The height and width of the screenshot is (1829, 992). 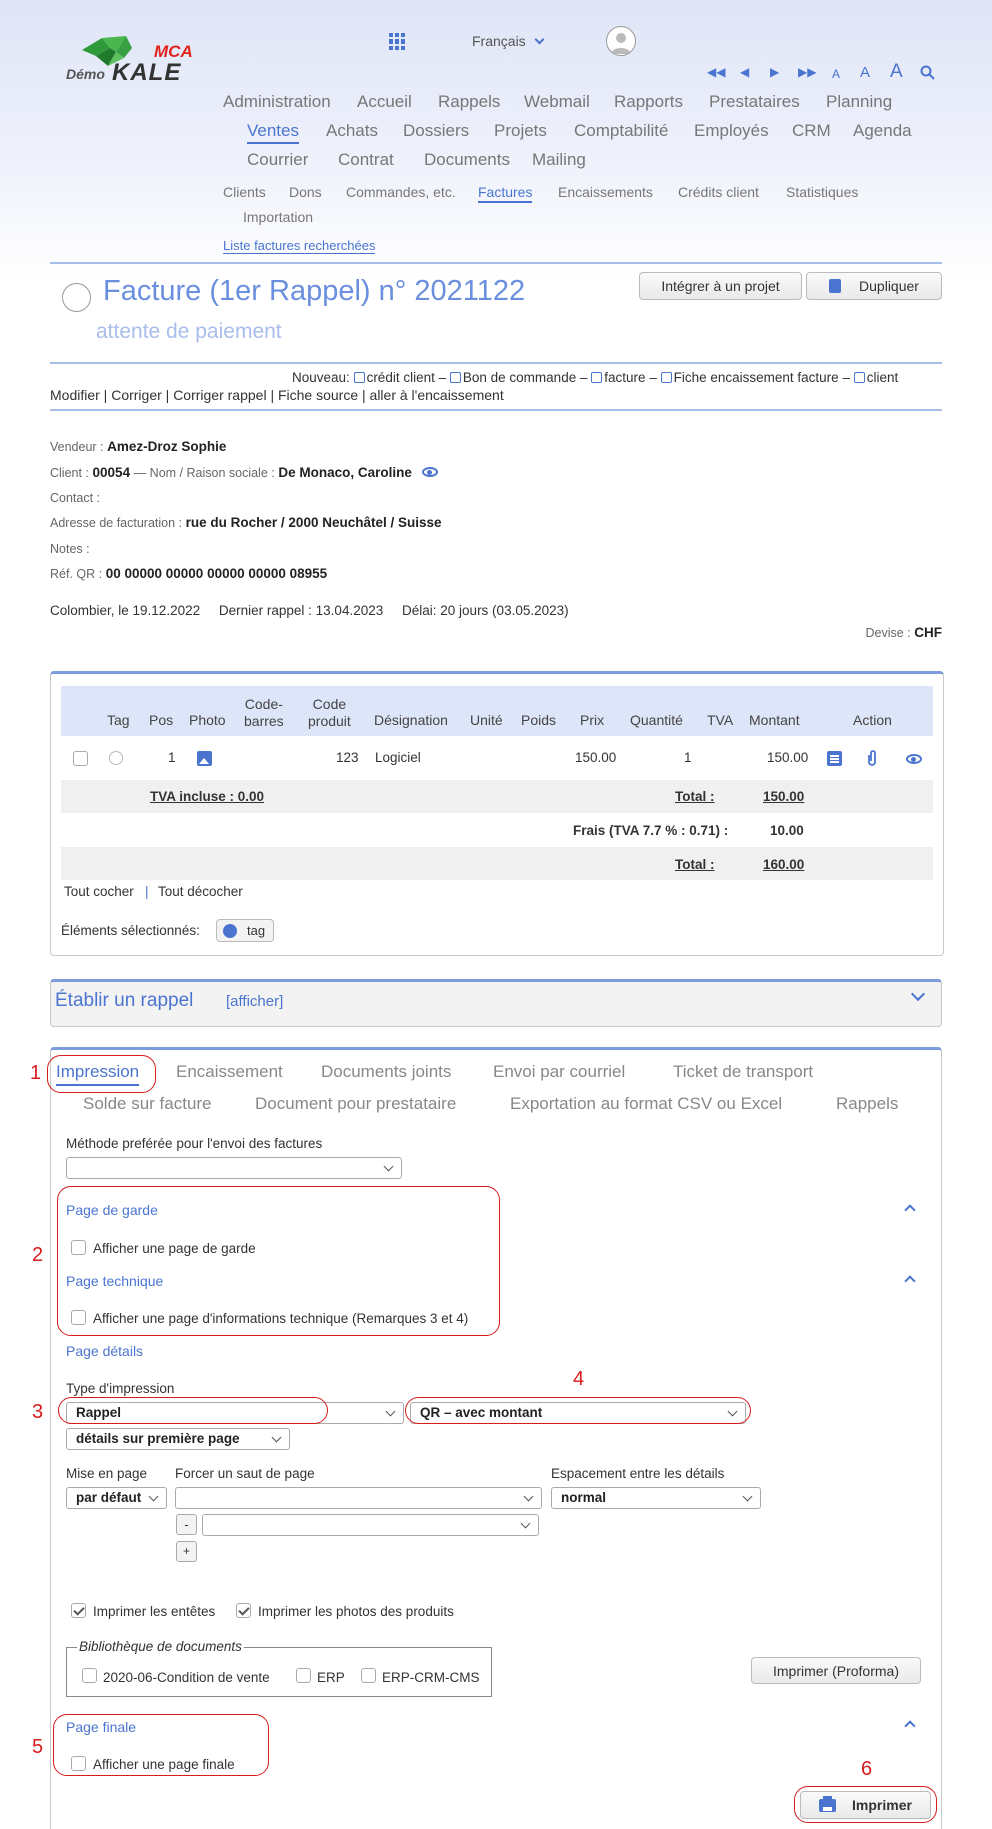 What do you see at coordinates (331, 1677) in the screenshot?
I see `library-item-2: ERP` at bounding box center [331, 1677].